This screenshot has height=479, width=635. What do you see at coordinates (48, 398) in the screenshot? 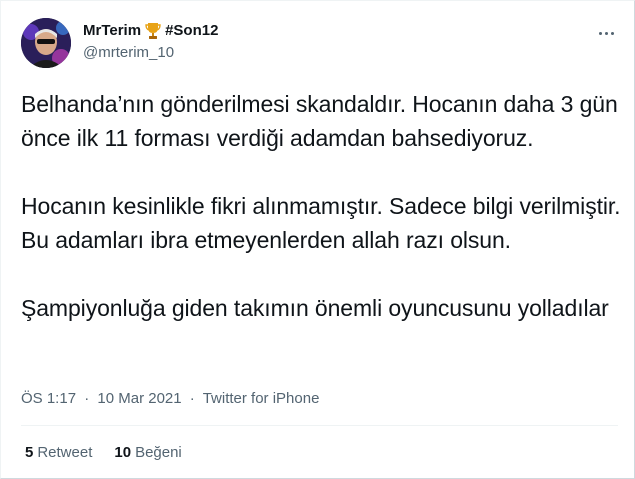
I see `tweet-time: ÖS 1:17` at bounding box center [48, 398].